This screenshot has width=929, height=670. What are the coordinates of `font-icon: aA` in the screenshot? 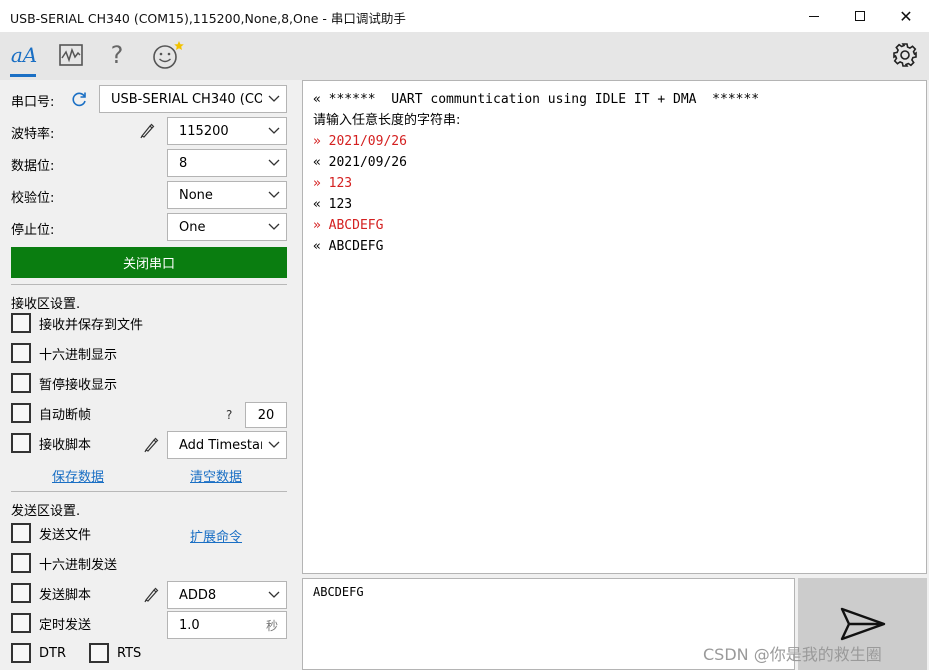 It's located at (24, 55).